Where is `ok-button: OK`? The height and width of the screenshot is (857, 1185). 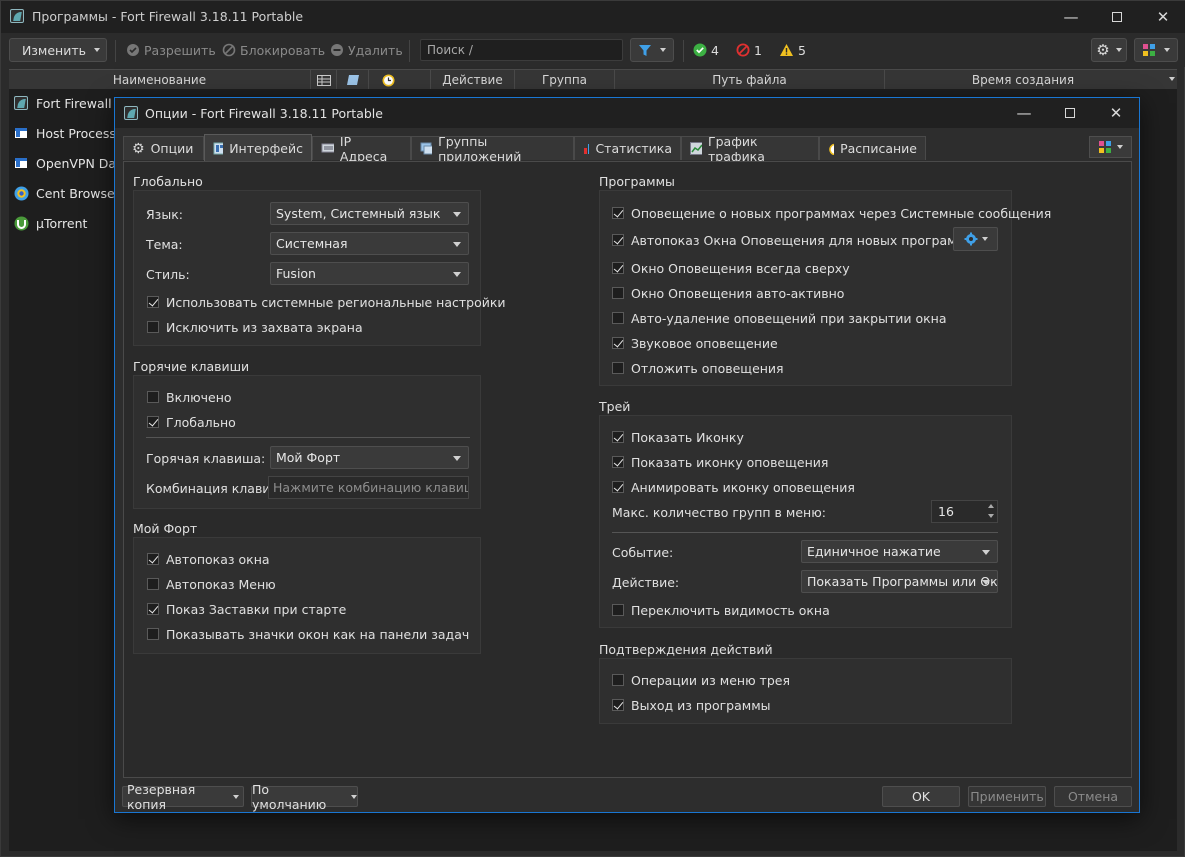
ok-button: OK is located at coordinates (921, 796).